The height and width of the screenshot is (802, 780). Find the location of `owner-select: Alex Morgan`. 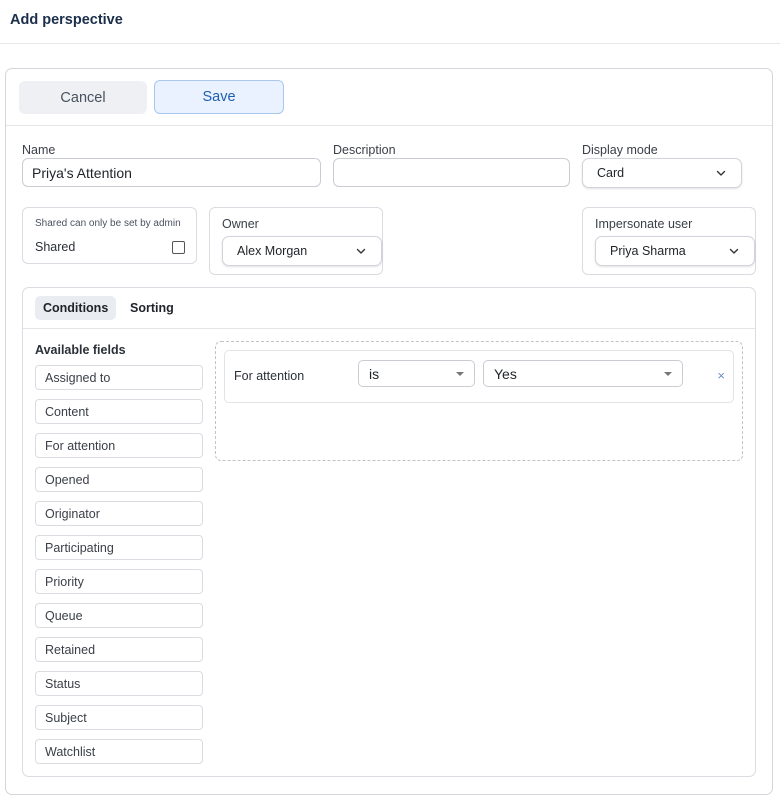

owner-select: Alex Morgan is located at coordinates (302, 251).